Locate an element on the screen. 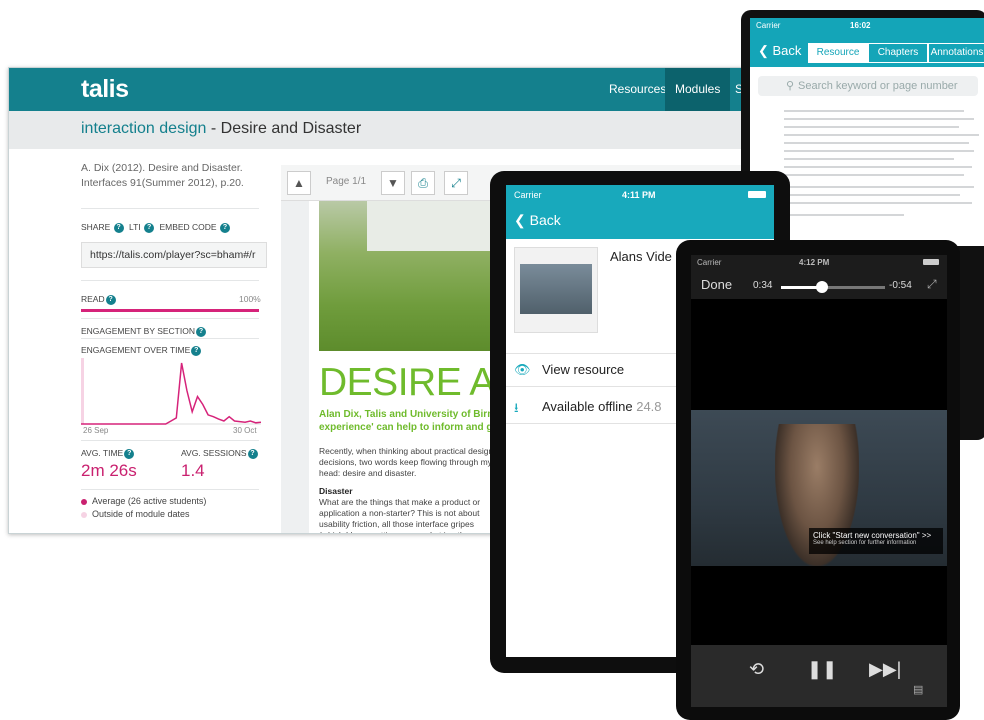  file-size: 24.8 is located at coordinates (649, 406).